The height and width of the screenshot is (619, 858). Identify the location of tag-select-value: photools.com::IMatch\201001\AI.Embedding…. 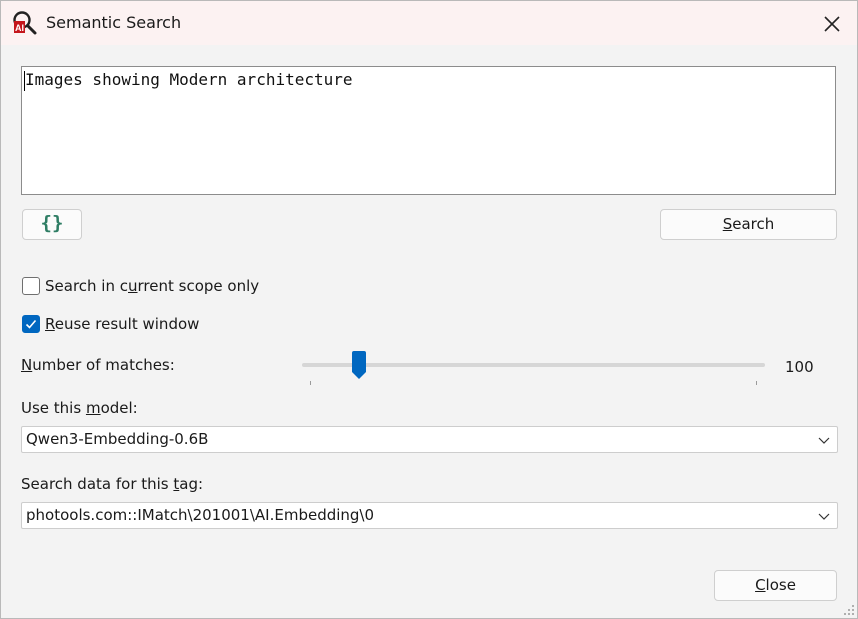
(200, 515).